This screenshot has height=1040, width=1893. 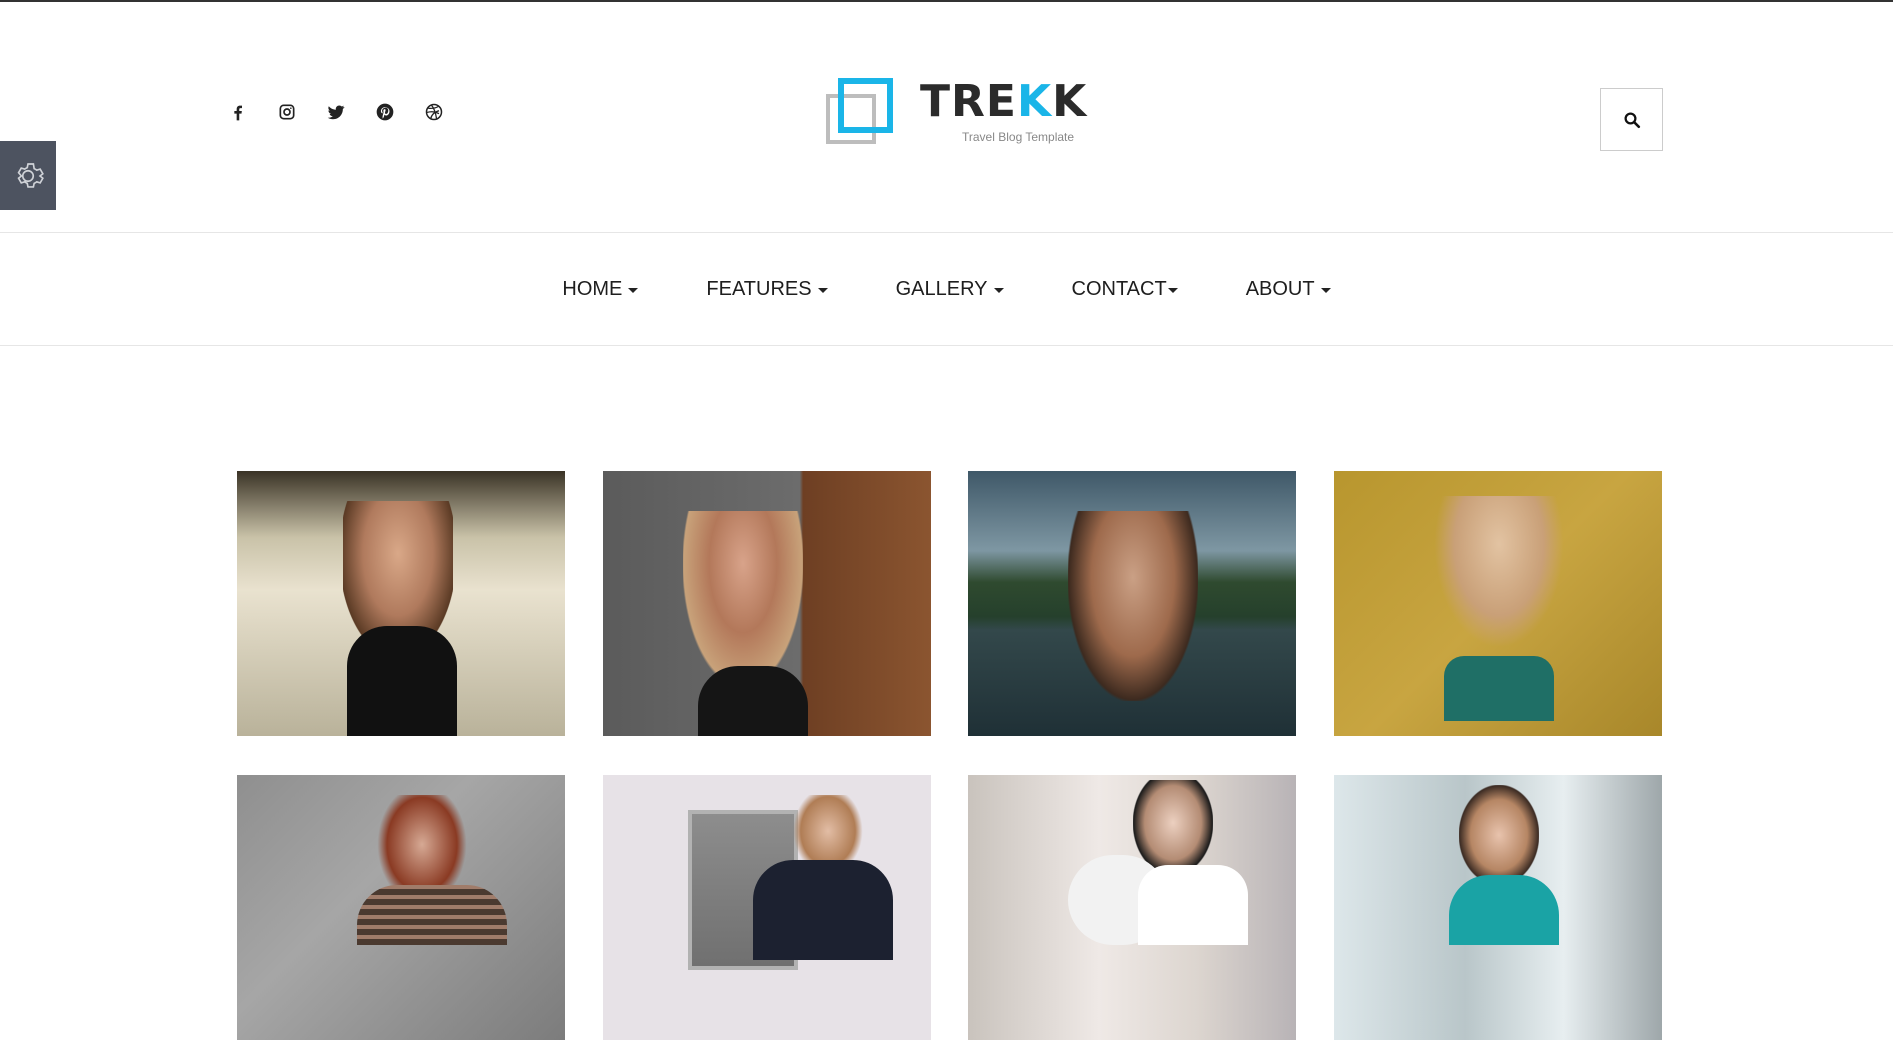 What do you see at coordinates (1004, 101) in the screenshot?
I see `logo-wordmark: TREKK` at bounding box center [1004, 101].